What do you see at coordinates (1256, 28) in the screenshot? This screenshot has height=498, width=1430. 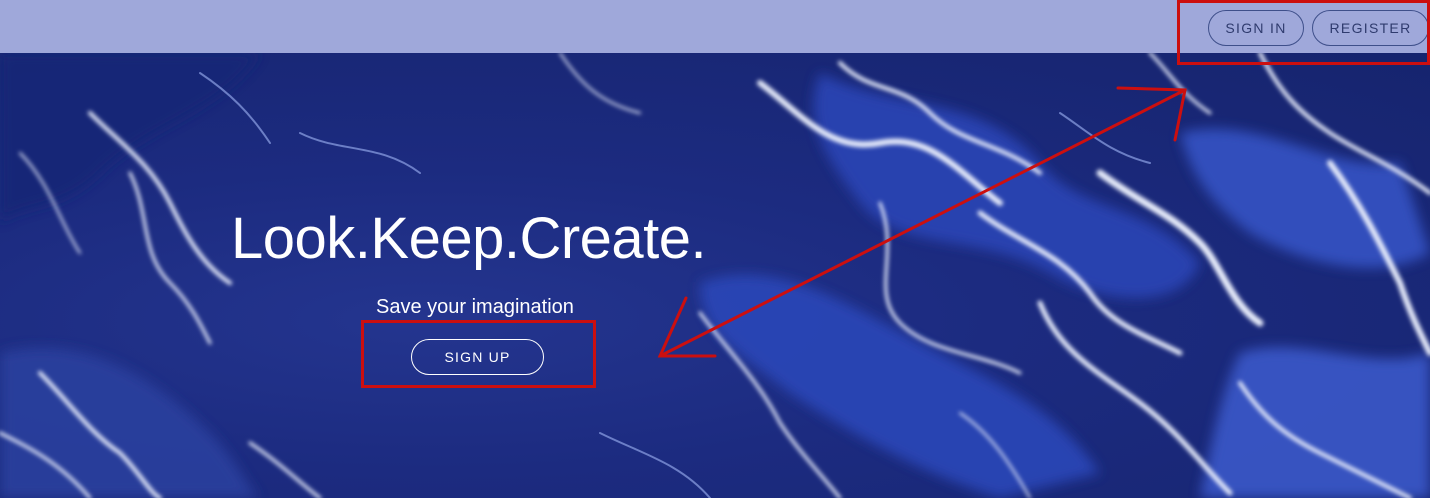 I see `sign-in-button: SIGN IN` at bounding box center [1256, 28].